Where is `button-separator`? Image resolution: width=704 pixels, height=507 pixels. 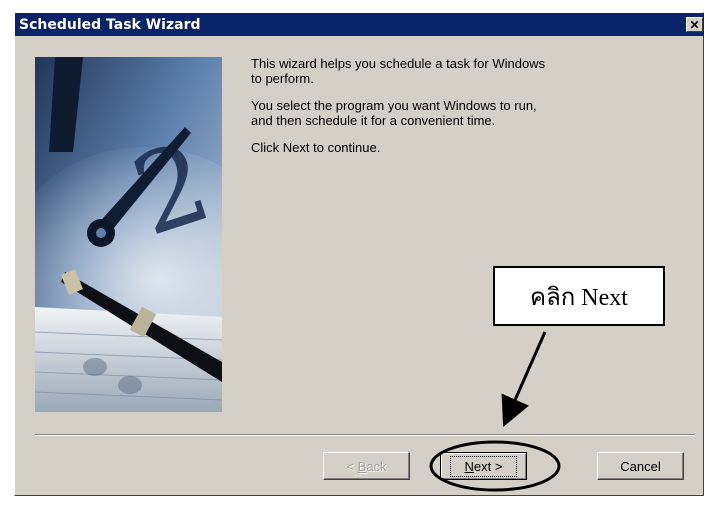 button-separator is located at coordinates (365, 435).